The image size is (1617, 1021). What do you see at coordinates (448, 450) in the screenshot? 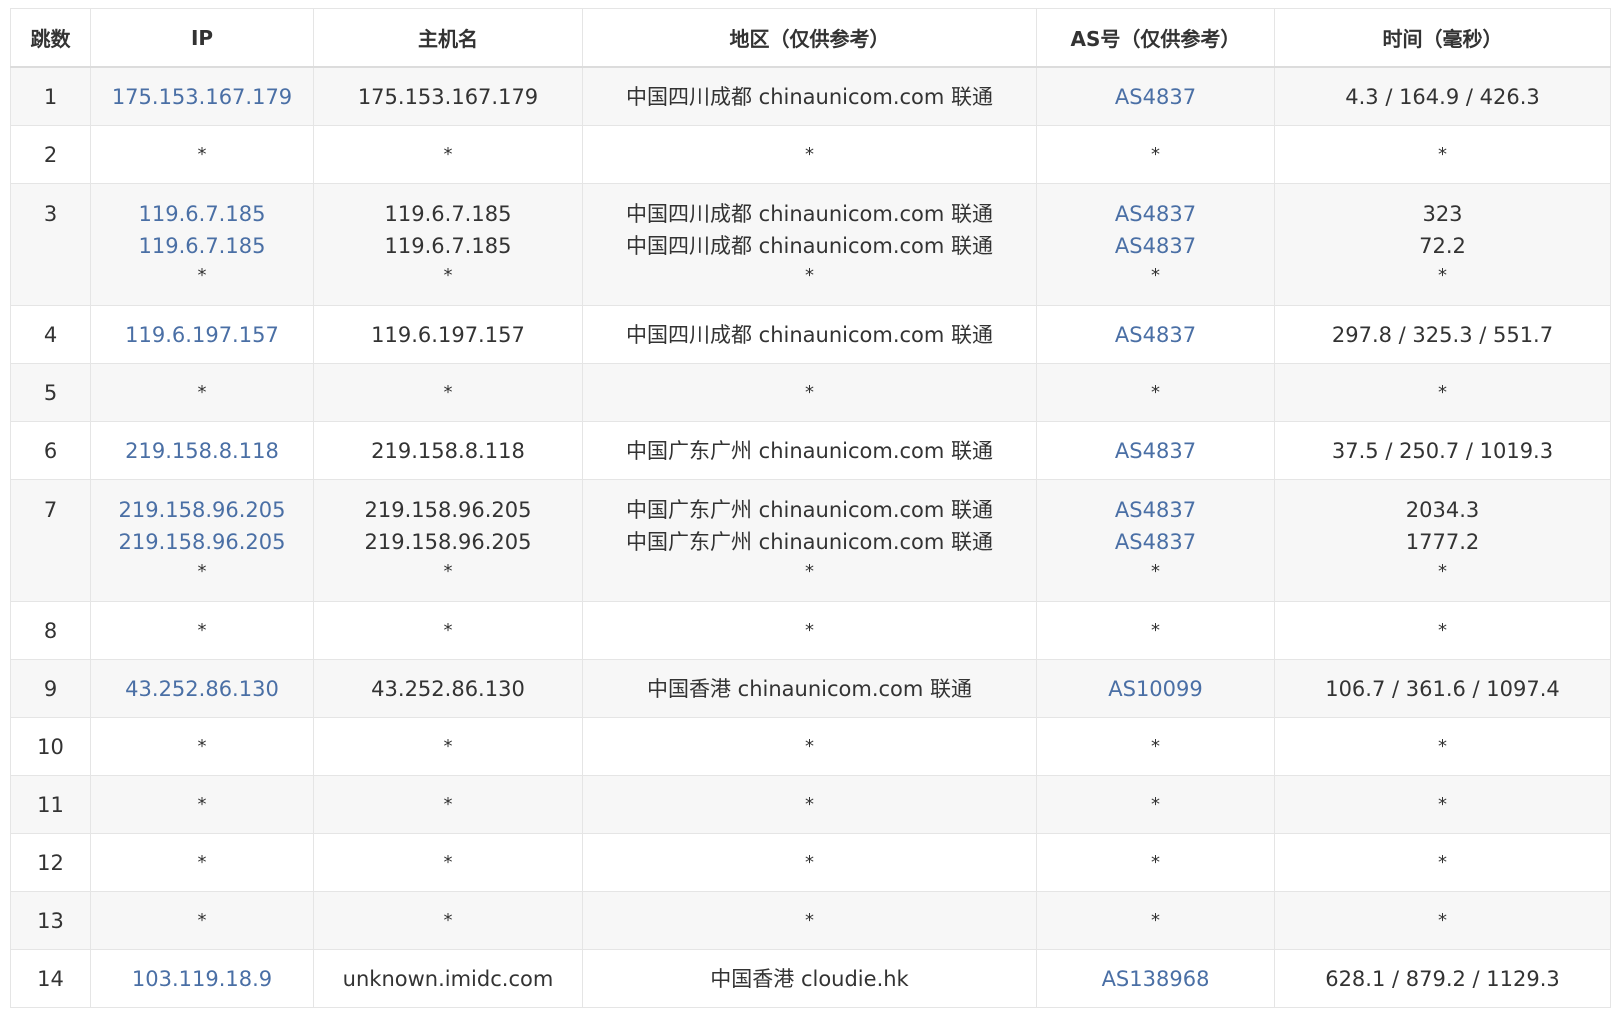
I see `hostname-value: 219.158.8.118` at bounding box center [448, 450].